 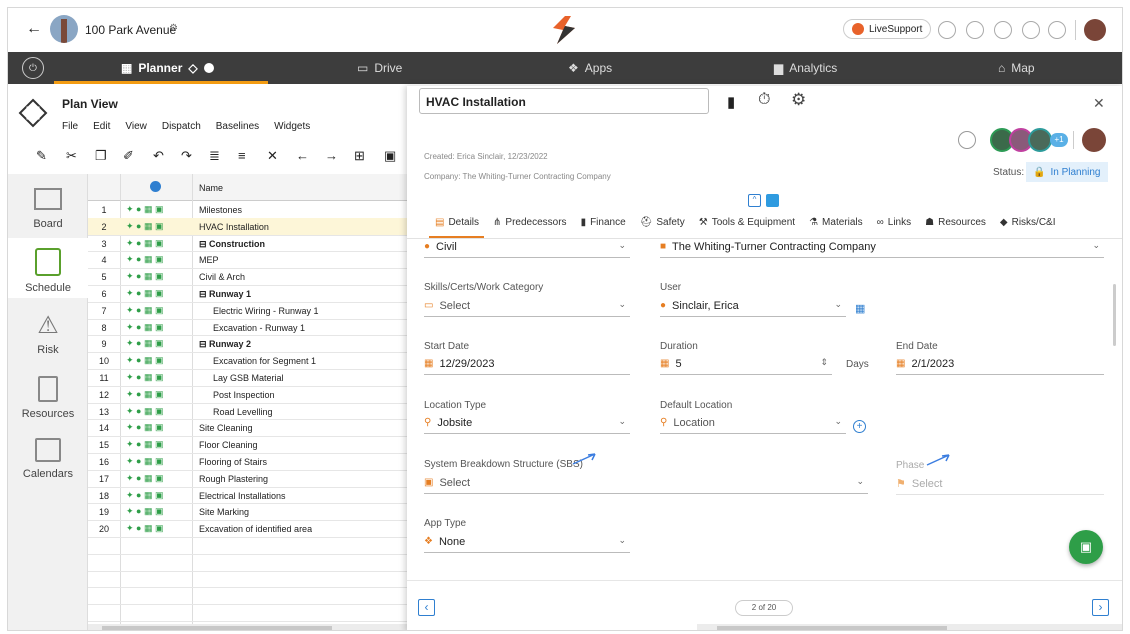 What do you see at coordinates (390, 156) in the screenshot?
I see `clipboard-icon: ▣` at bounding box center [390, 156].